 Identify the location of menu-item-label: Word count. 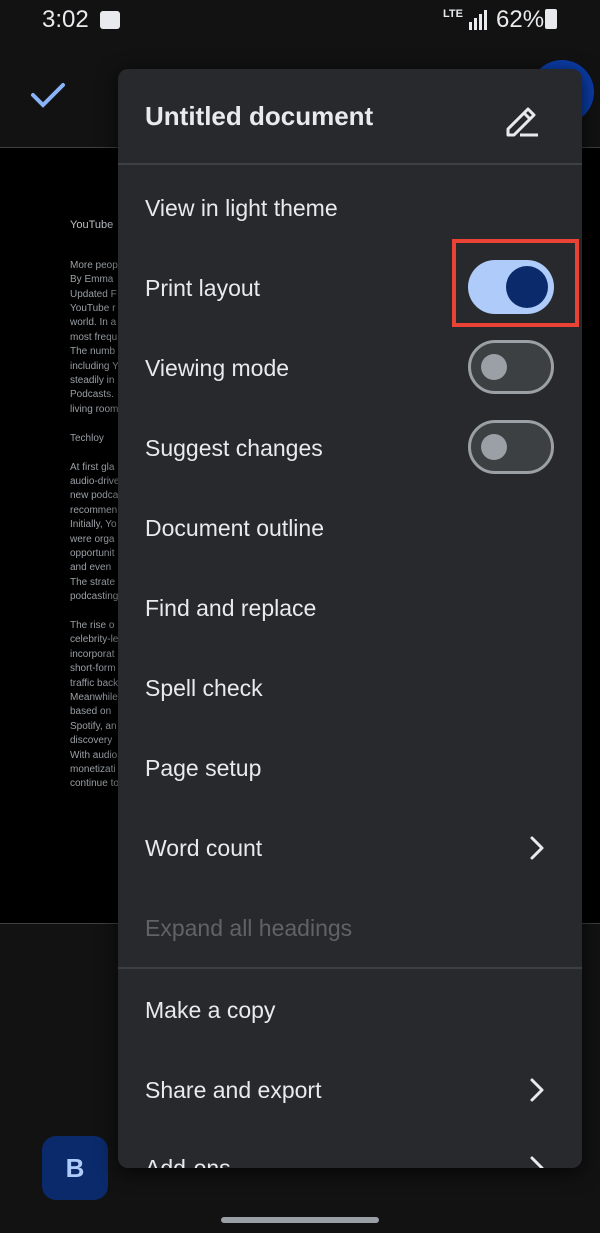
(204, 848).